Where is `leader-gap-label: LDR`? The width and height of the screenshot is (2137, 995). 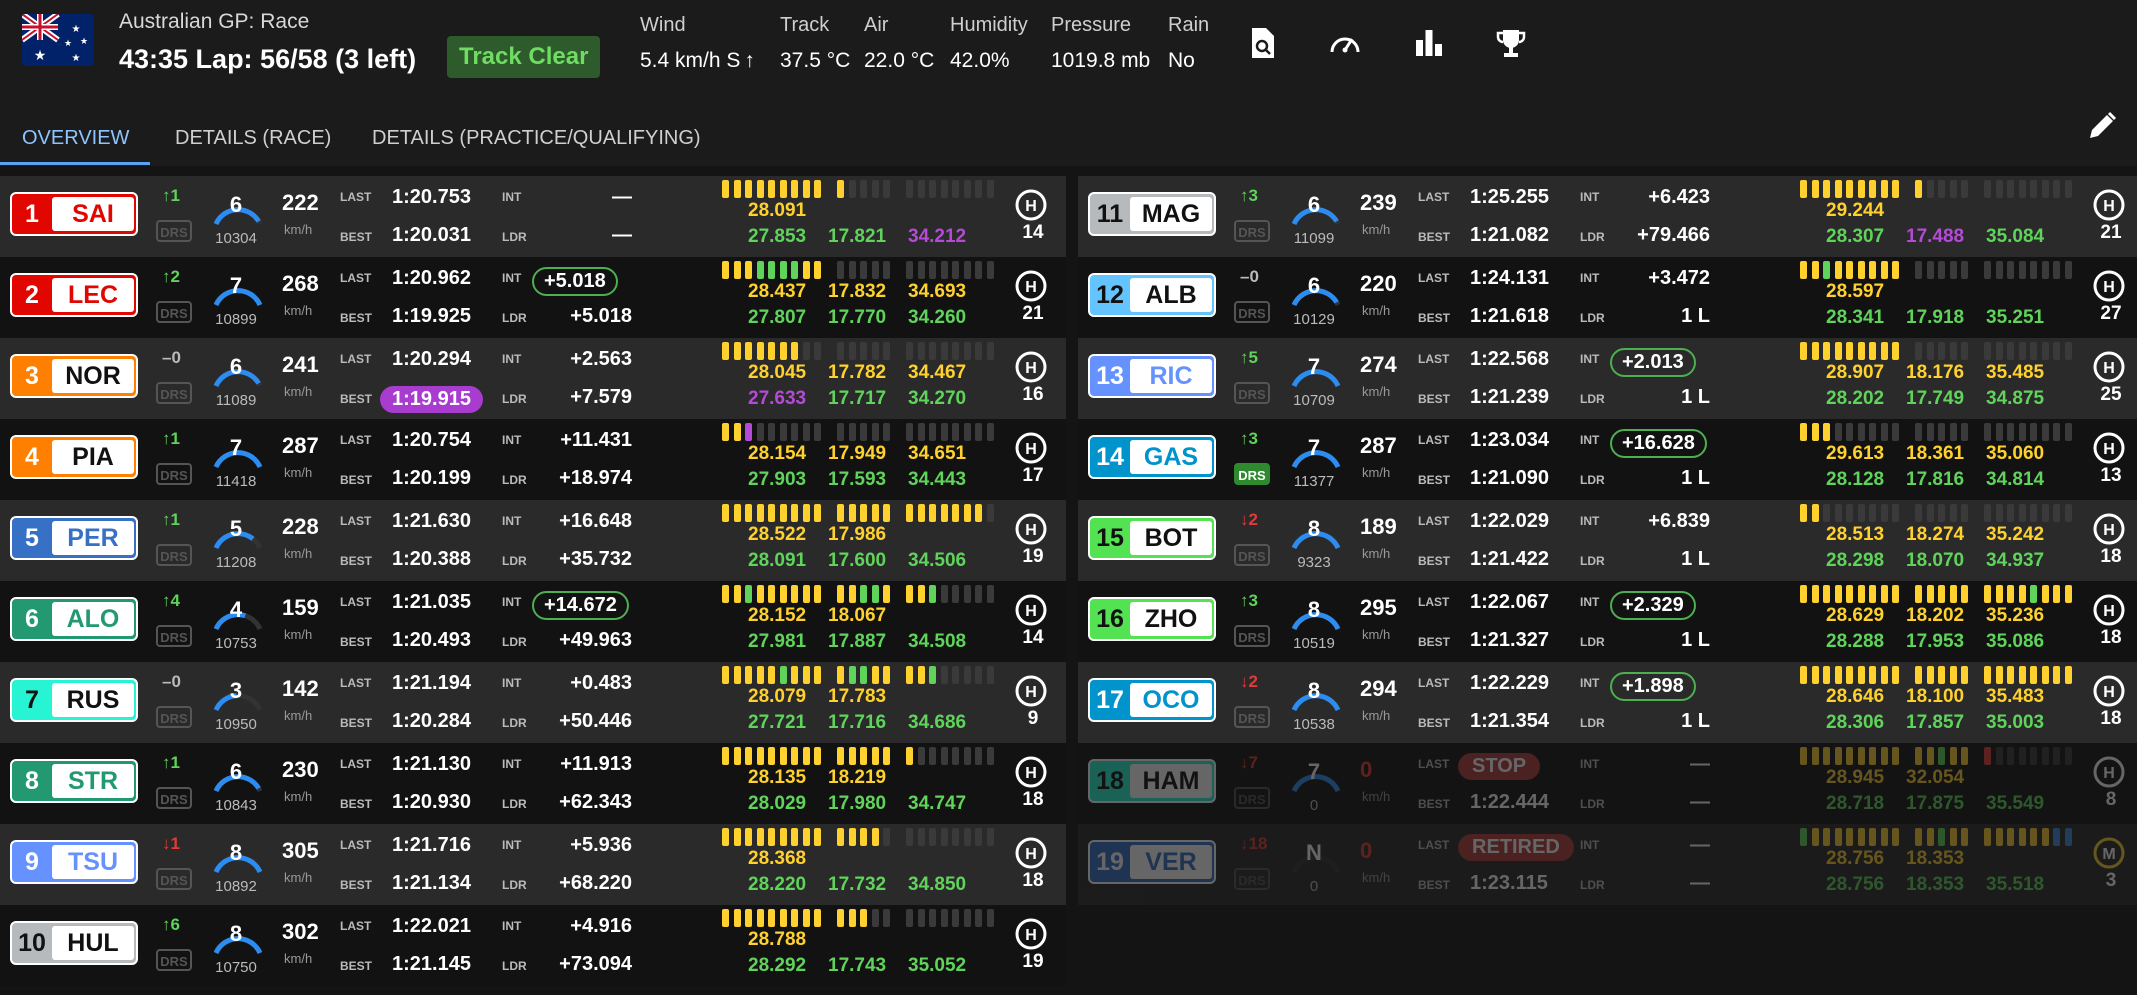
leader-gap-label: LDR is located at coordinates (1592, 561).